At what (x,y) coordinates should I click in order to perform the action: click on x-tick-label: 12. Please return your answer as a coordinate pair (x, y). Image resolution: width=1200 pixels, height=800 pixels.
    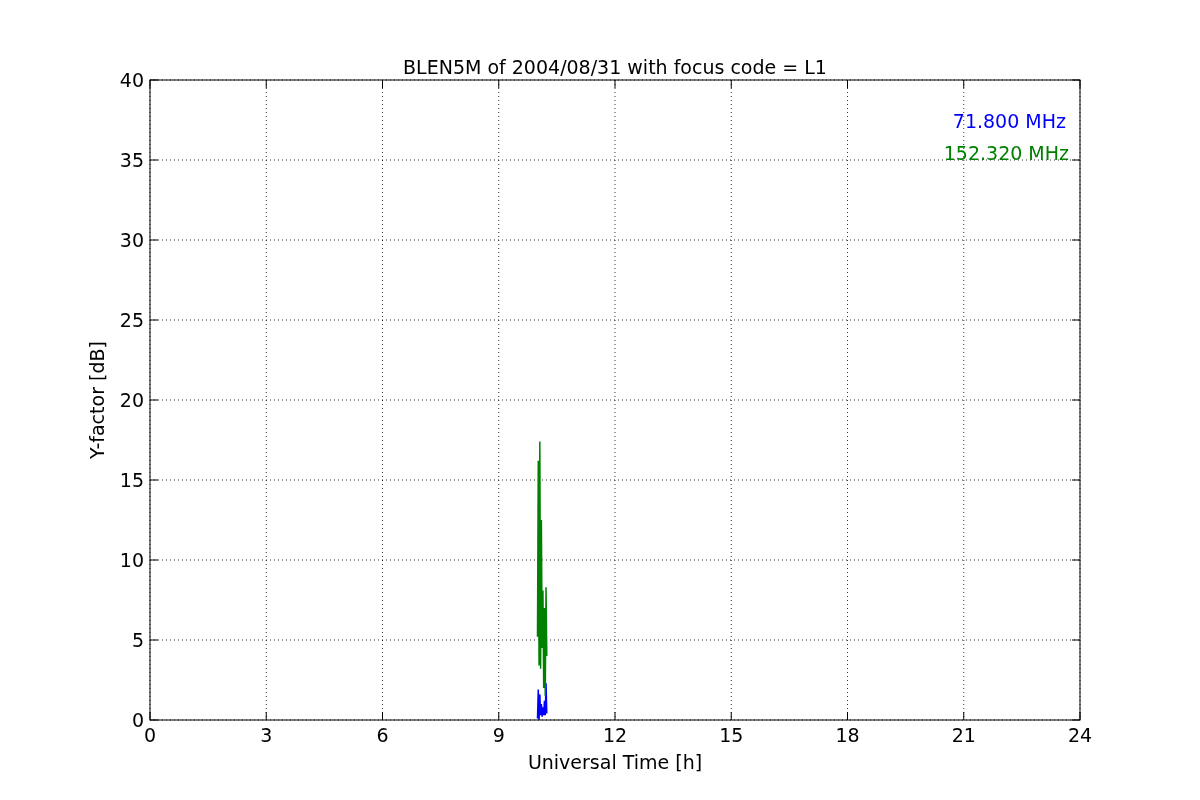
    Looking at the image, I should click on (615, 735).